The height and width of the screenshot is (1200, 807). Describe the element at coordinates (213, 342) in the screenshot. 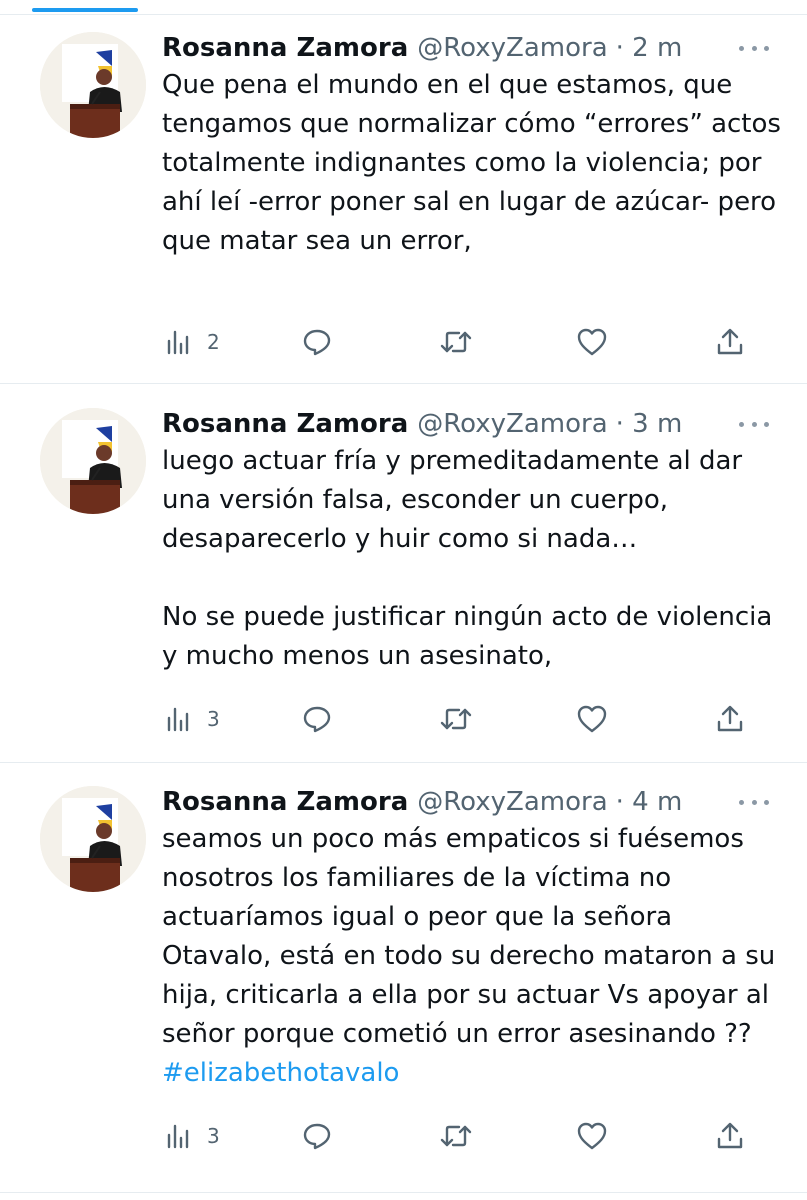

I see `views-count: 2` at that location.